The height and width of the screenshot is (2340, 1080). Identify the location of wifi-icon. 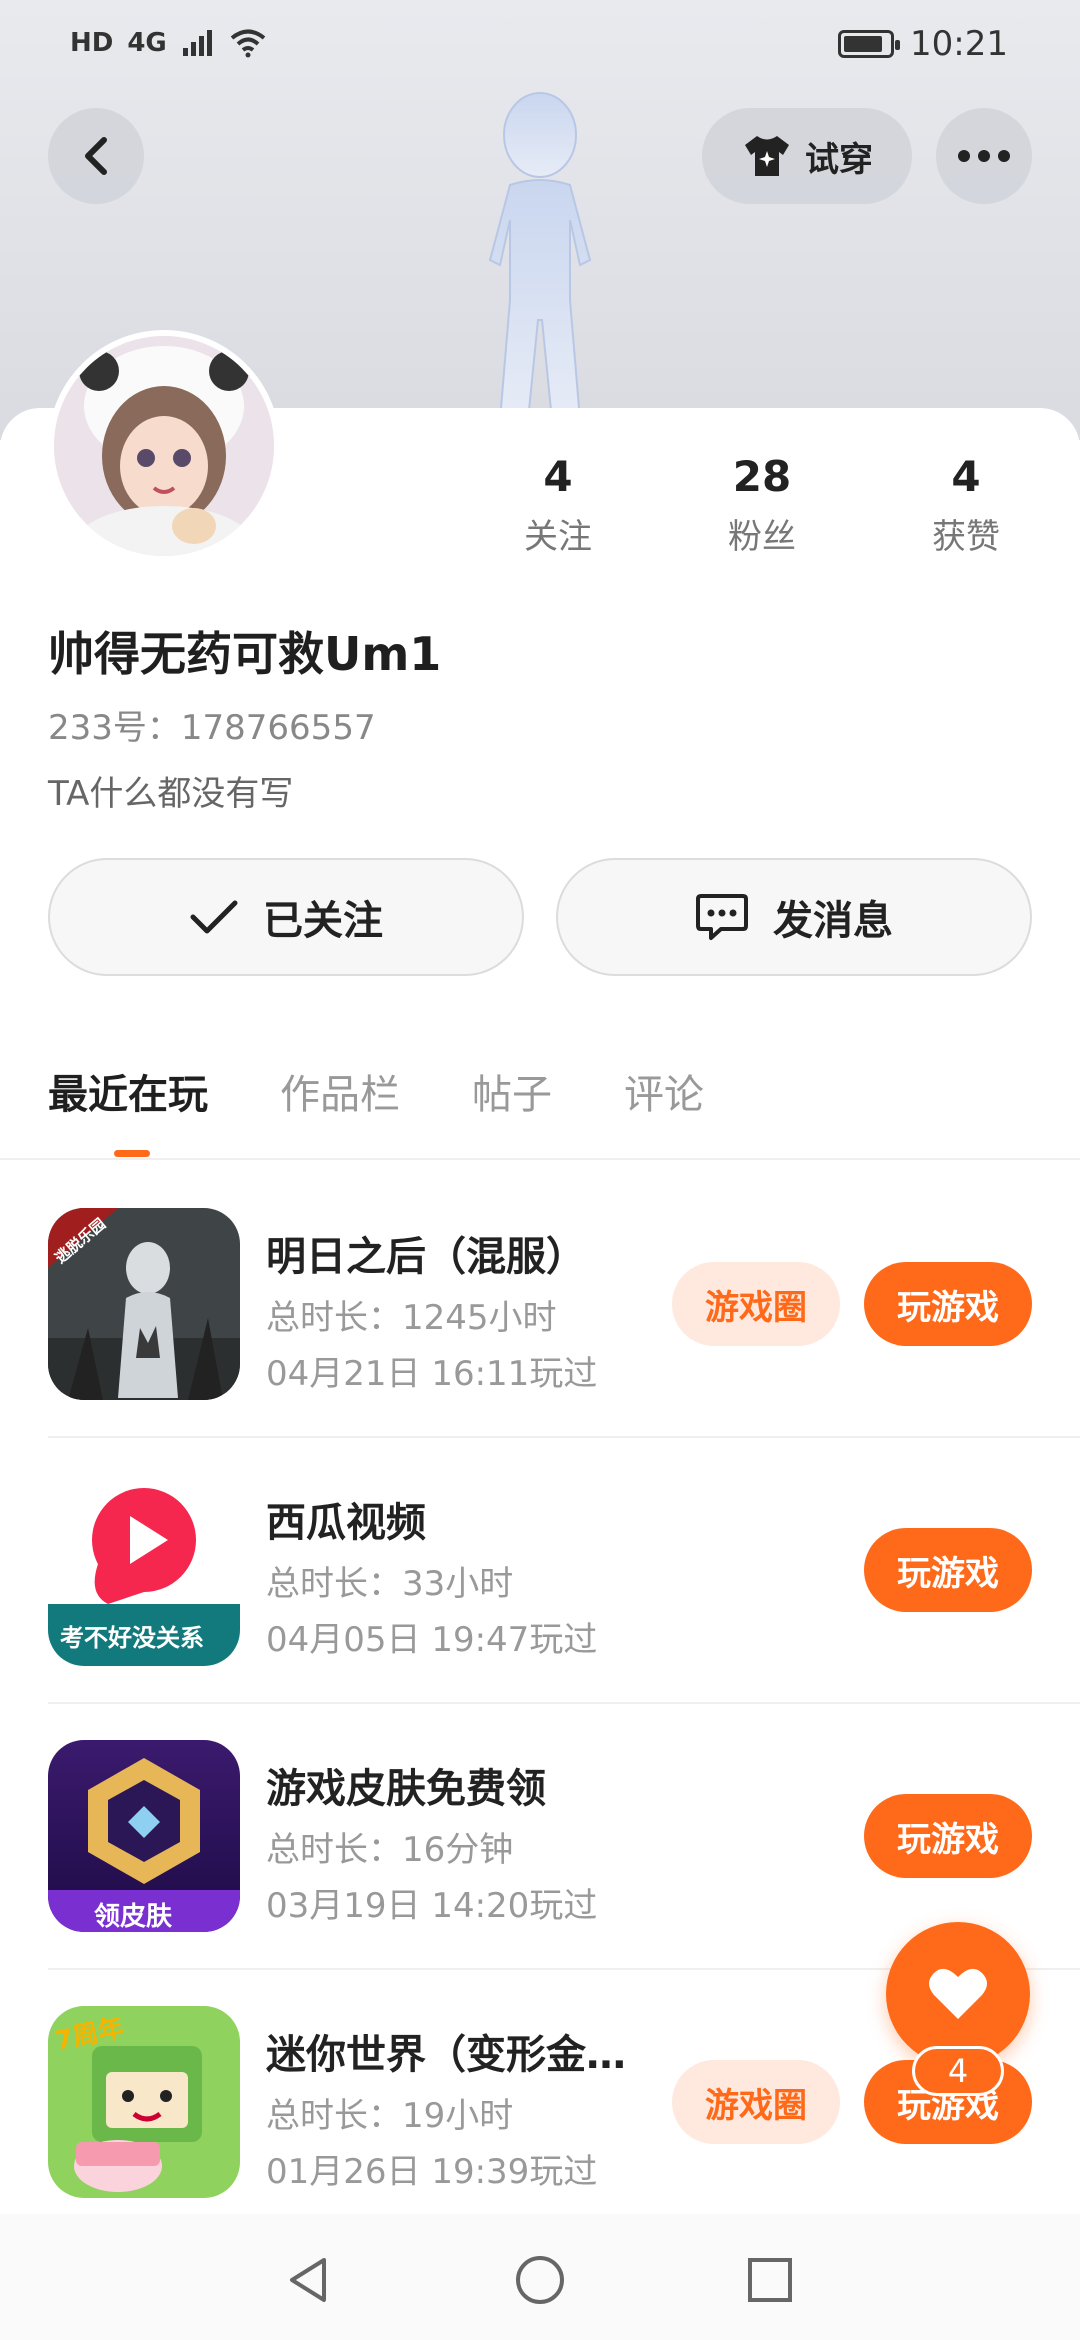
(248, 43).